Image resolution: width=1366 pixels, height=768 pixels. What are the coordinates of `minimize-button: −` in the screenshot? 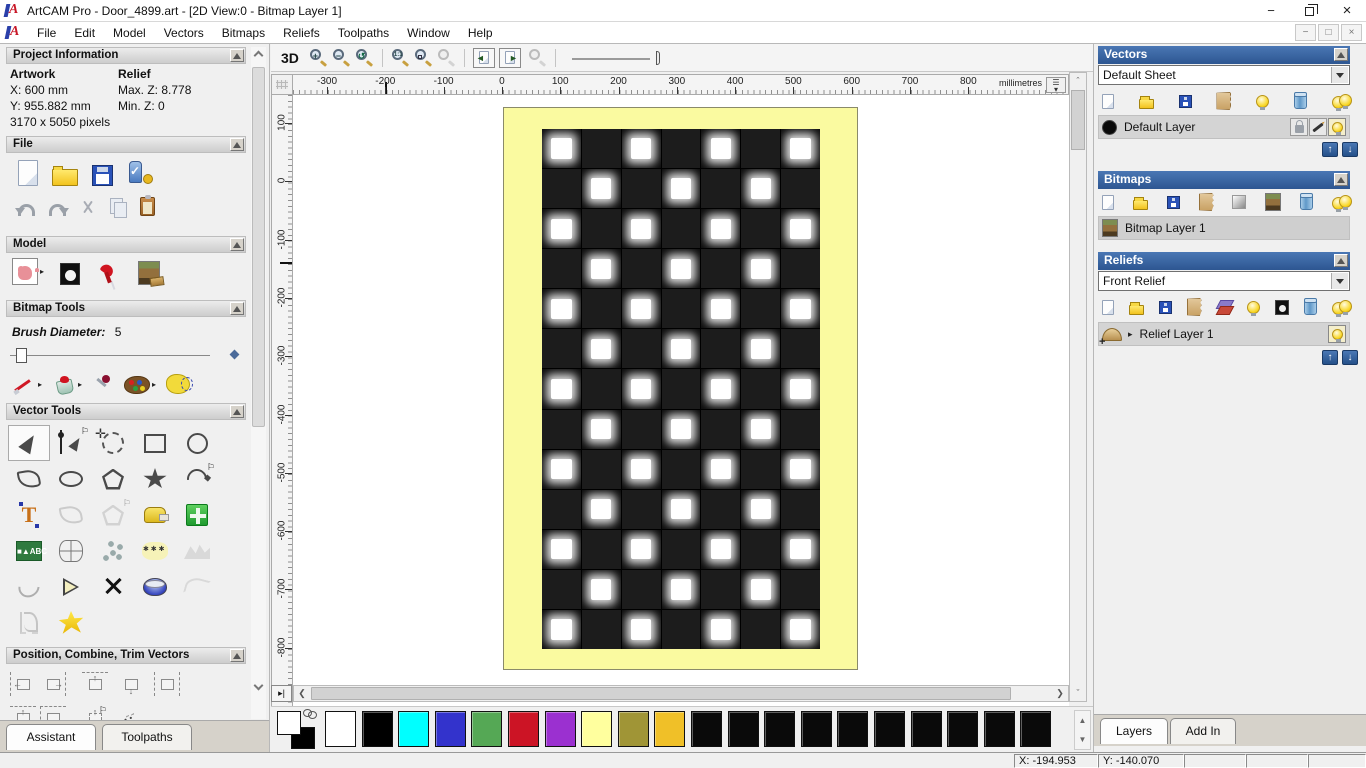 It's located at (1271, 11).